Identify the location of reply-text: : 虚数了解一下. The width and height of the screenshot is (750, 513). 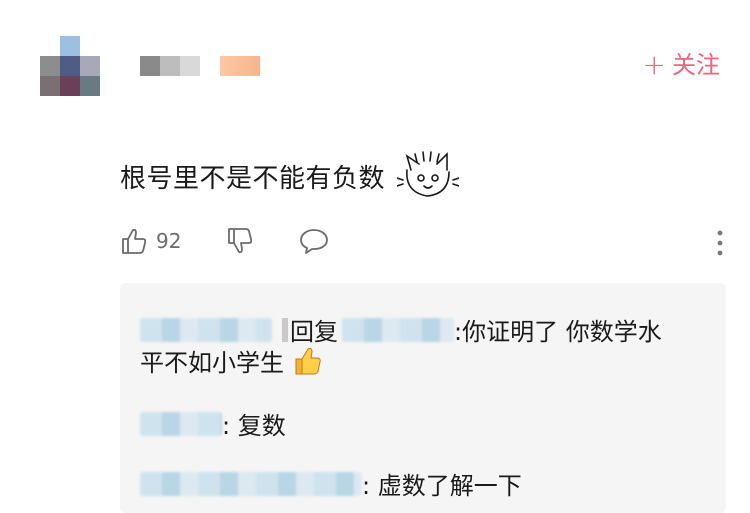
(442, 486).